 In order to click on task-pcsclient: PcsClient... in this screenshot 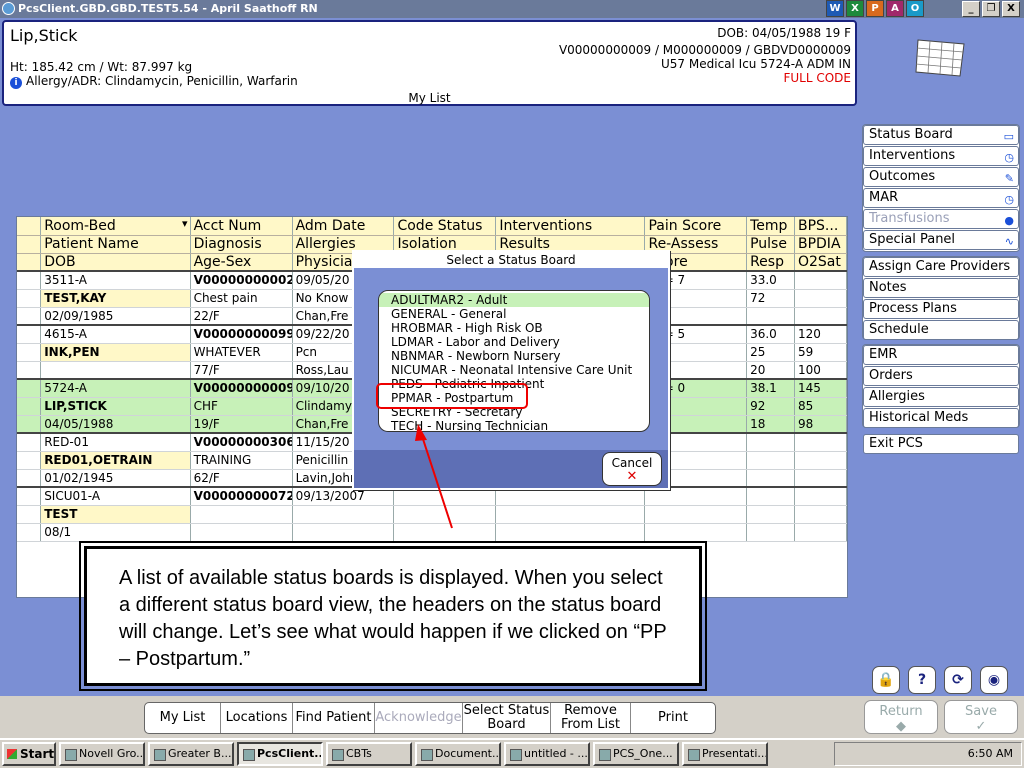, I will do `click(280, 754)`.